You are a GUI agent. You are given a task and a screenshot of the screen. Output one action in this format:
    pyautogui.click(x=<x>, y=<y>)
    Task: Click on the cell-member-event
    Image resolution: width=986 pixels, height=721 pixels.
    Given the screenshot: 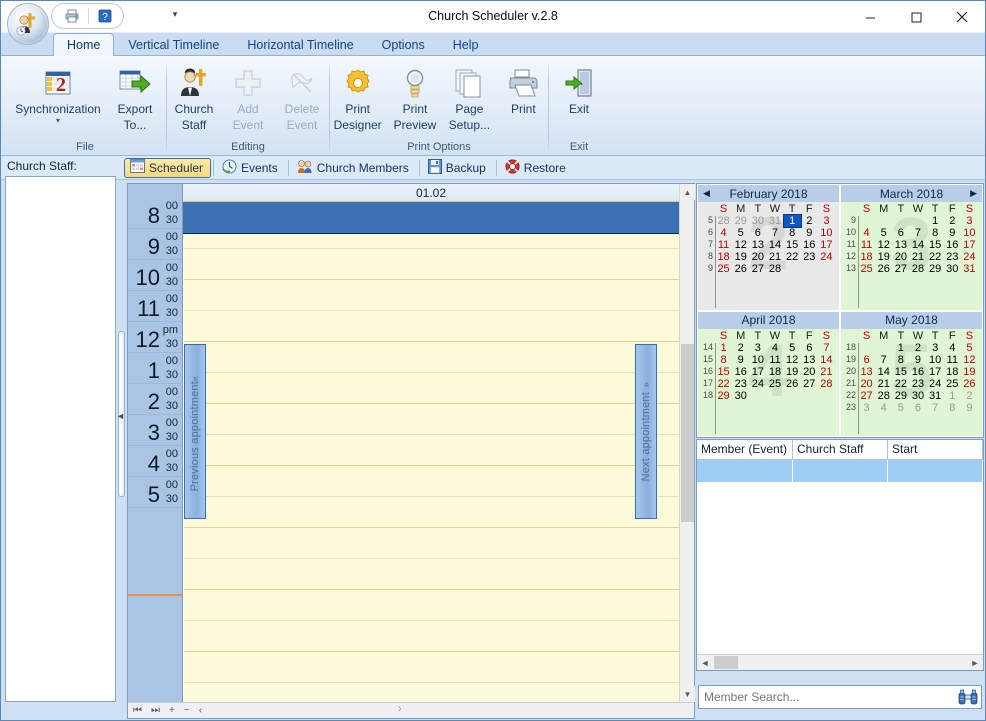 What is the action you would take?
    pyautogui.click(x=745, y=471)
    